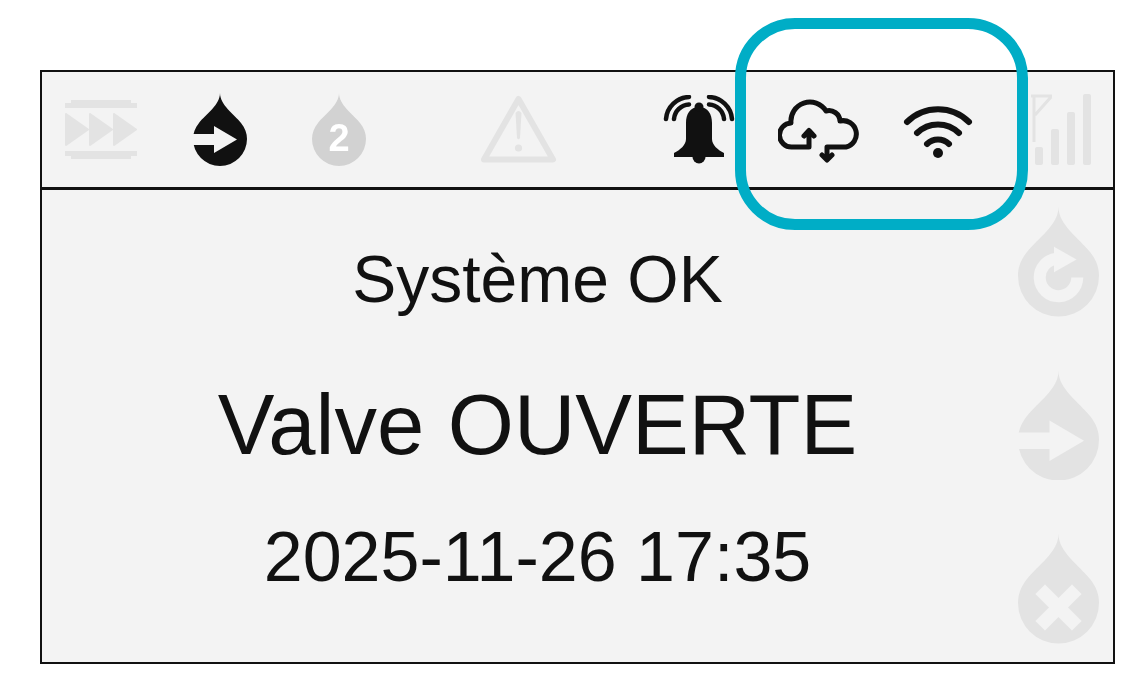 The height and width of the screenshot is (686, 1137). Describe the element at coordinates (537, 557) in the screenshot. I see `date-time-text: 2025-11-26 17:35` at that location.